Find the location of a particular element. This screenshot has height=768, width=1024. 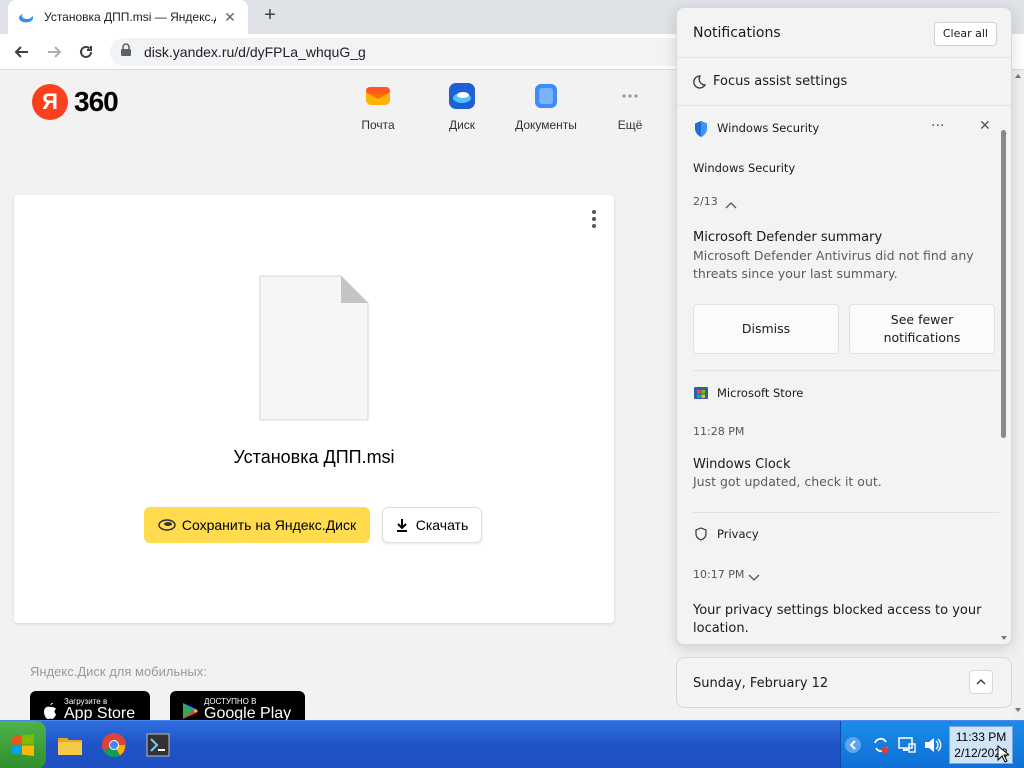

download-label: Скачать is located at coordinates (442, 525).